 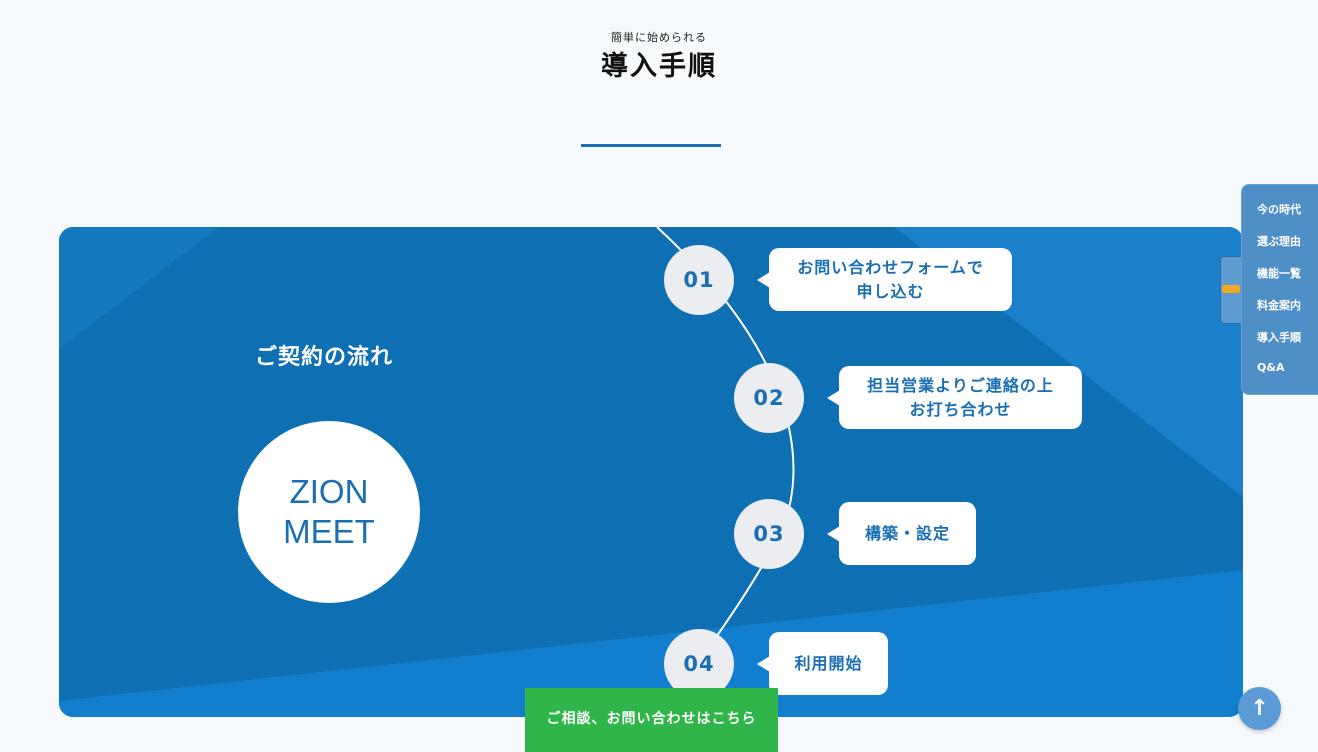 What do you see at coordinates (960, 409) in the screenshot?
I see `step-text-02-line2: お打ち合わせ` at bounding box center [960, 409].